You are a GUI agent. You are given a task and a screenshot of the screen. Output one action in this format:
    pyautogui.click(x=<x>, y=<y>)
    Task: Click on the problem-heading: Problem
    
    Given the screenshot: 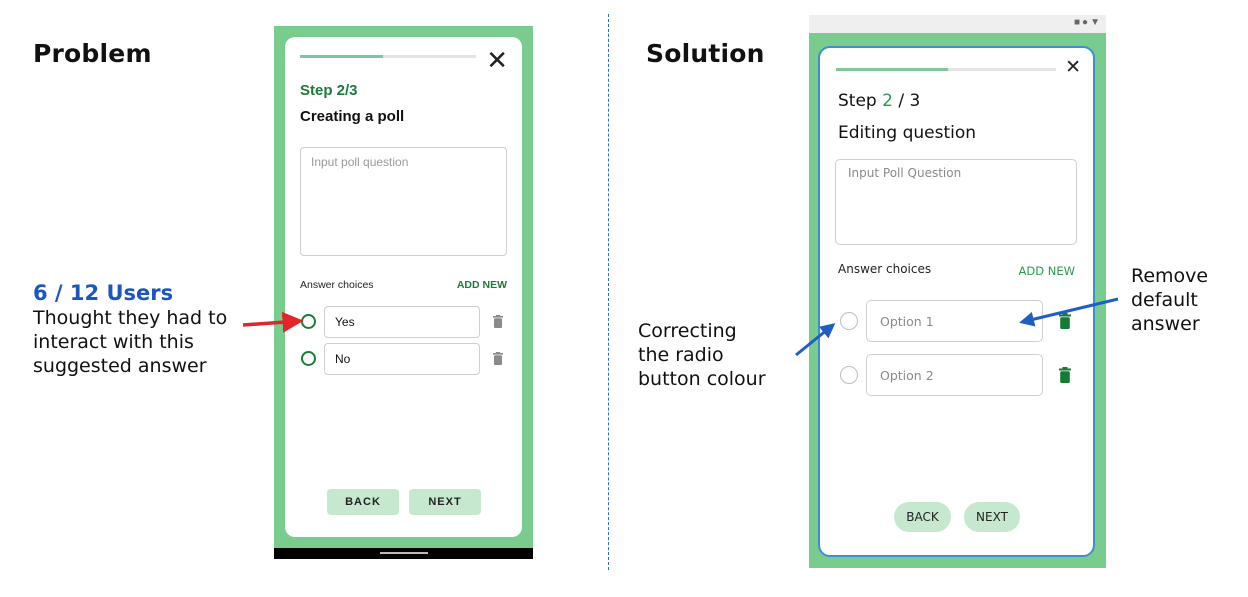 What is the action you would take?
    pyautogui.click(x=92, y=53)
    